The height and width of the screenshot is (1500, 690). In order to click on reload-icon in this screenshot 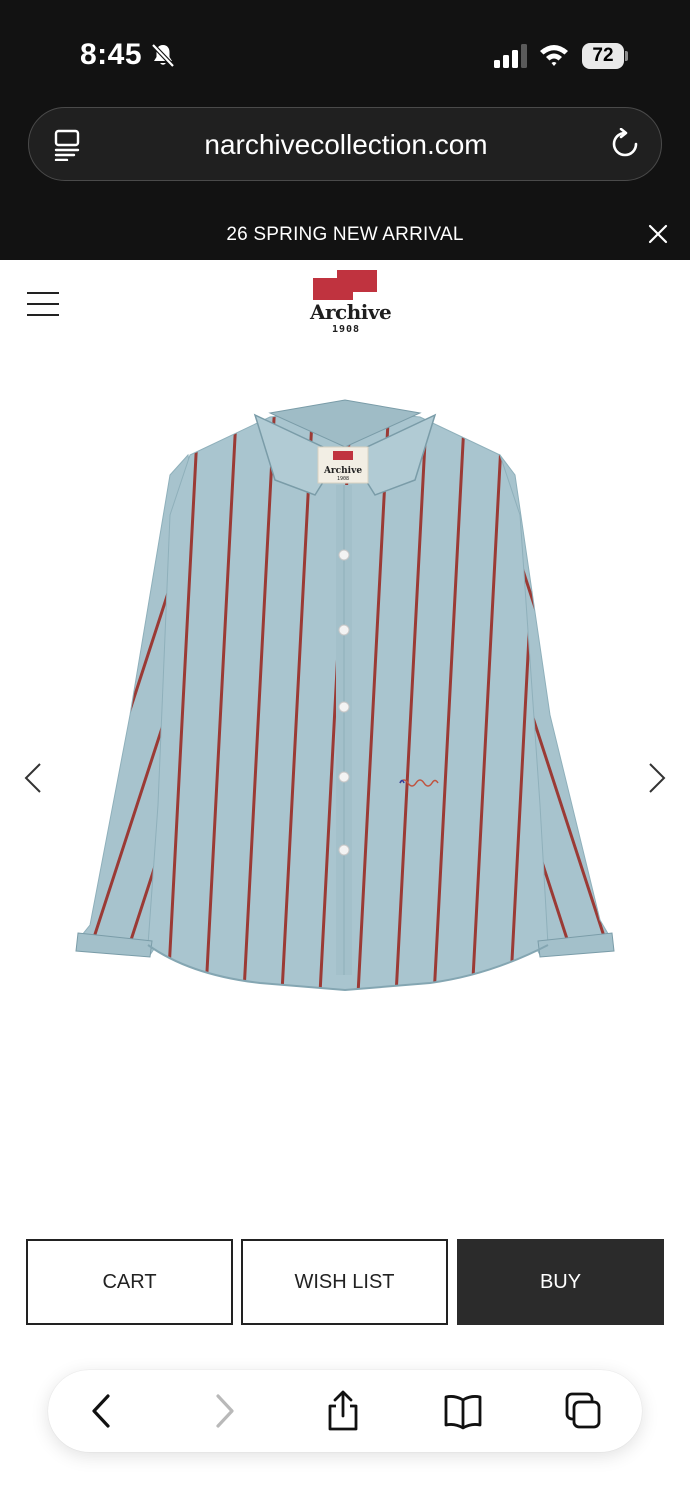, I will do `click(625, 144)`.